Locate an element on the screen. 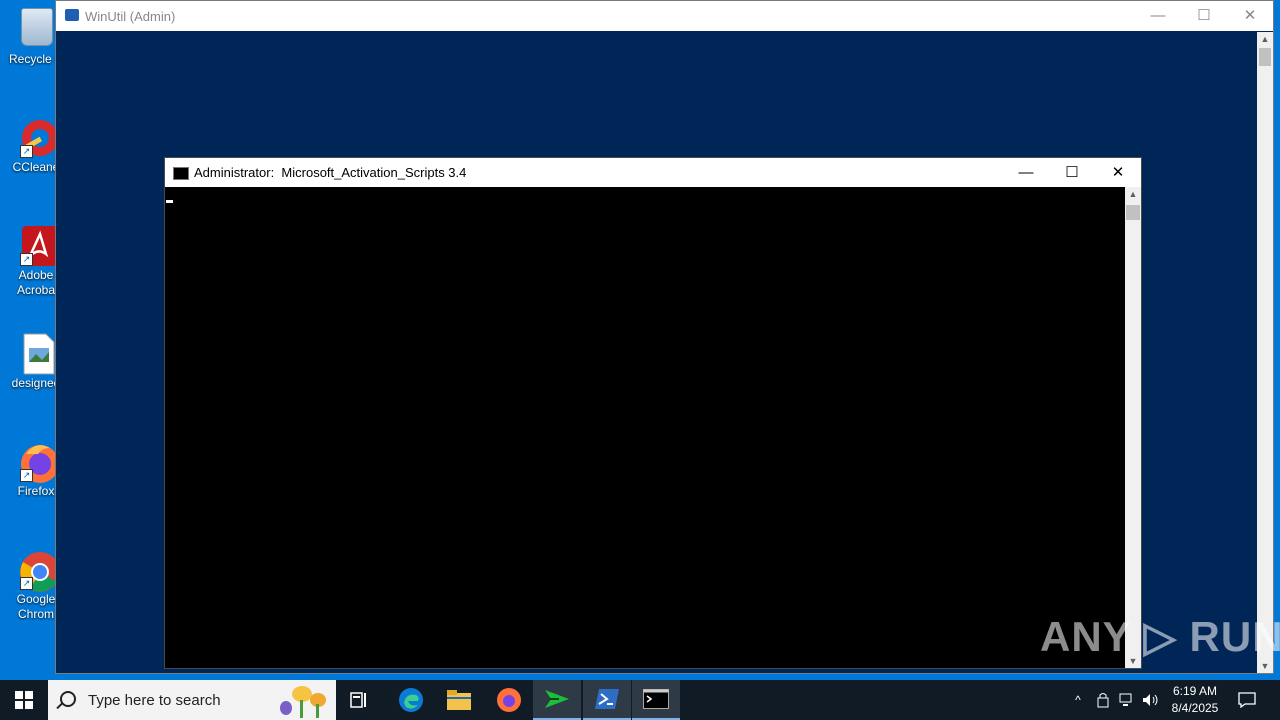 Image resolution: width=1280 pixels, height=720 pixels. taskbar-edge is located at coordinates (411, 700).